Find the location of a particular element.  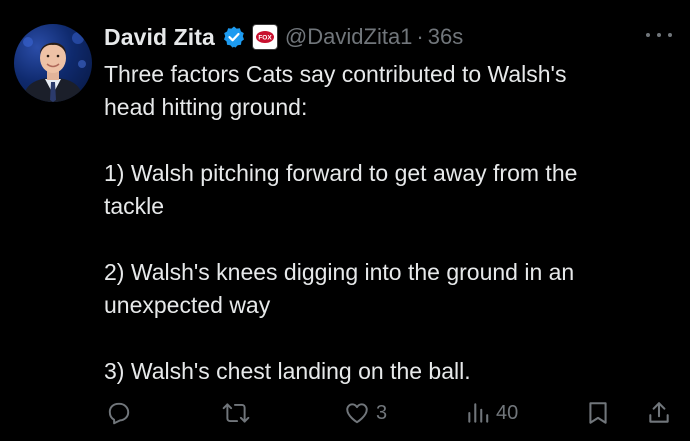

affiliate-badge-text: FOX is located at coordinates (265, 38).